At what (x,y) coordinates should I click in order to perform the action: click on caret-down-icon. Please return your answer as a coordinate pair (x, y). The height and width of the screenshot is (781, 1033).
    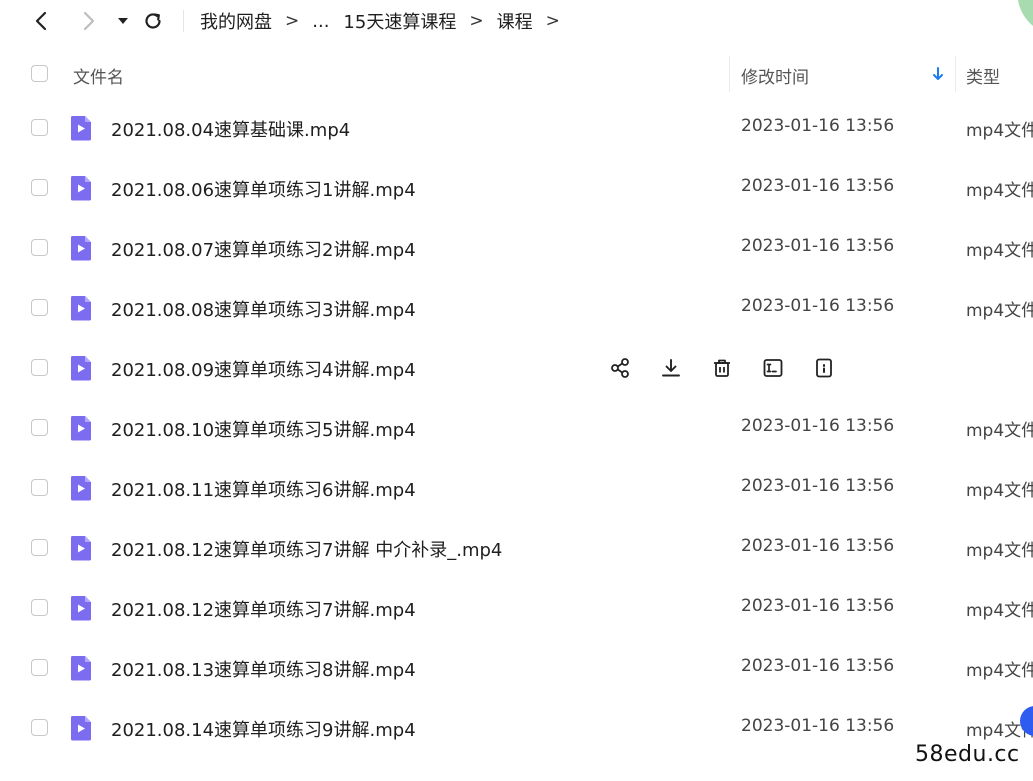
    Looking at the image, I should click on (123, 21).